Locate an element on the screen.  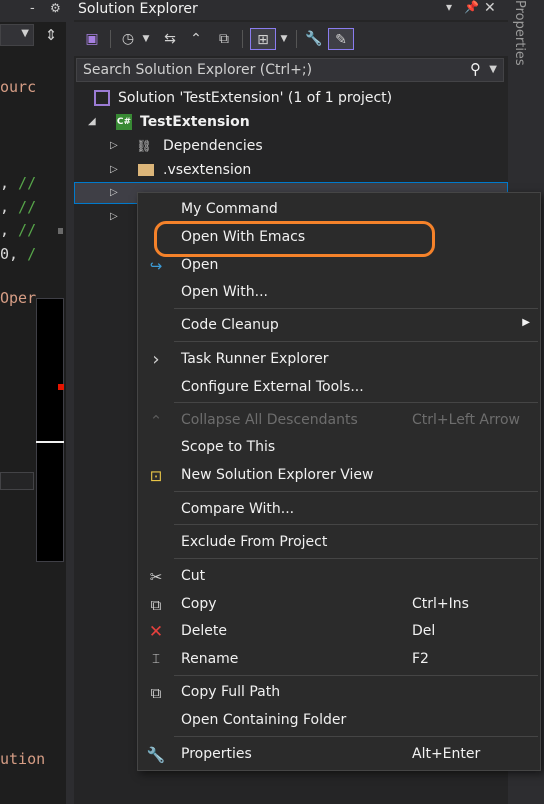
menu-item-delete: ✕ Delete Del is located at coordinates (339, 632).